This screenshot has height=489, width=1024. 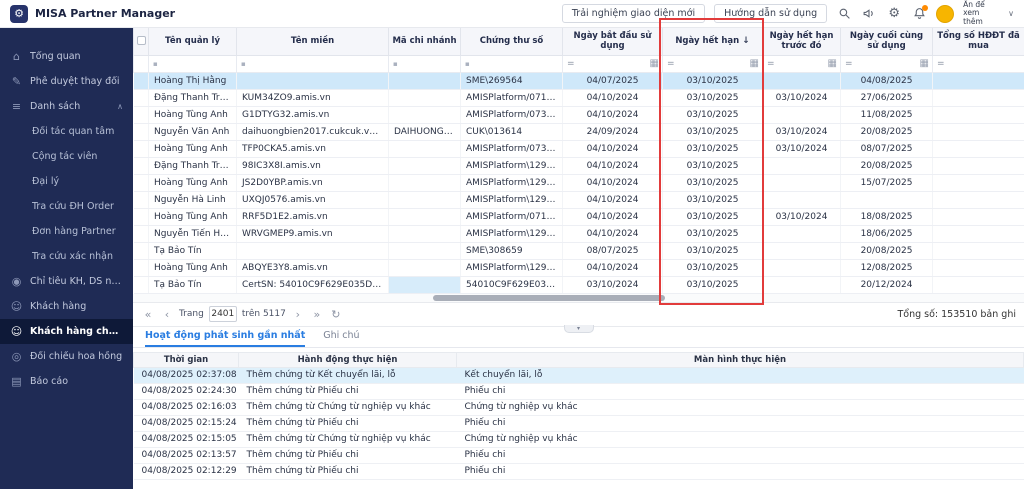 I want to click on col-header-last-used: Ngày cuối cùng sử dụng, so click(x=886, y=42).